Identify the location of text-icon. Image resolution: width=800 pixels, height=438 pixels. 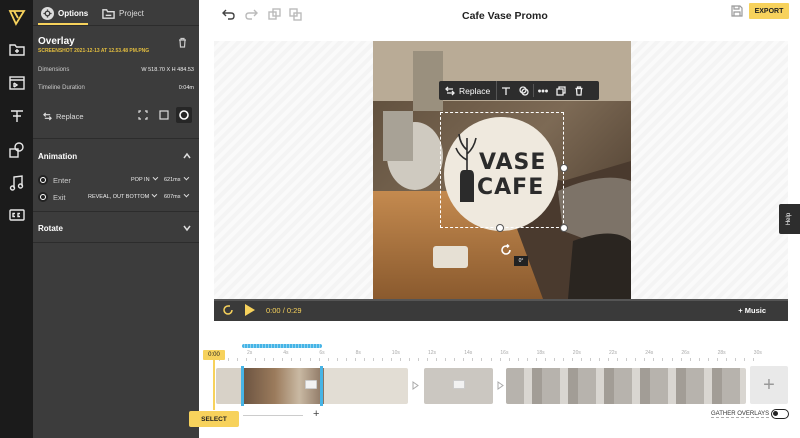
(16, 116).